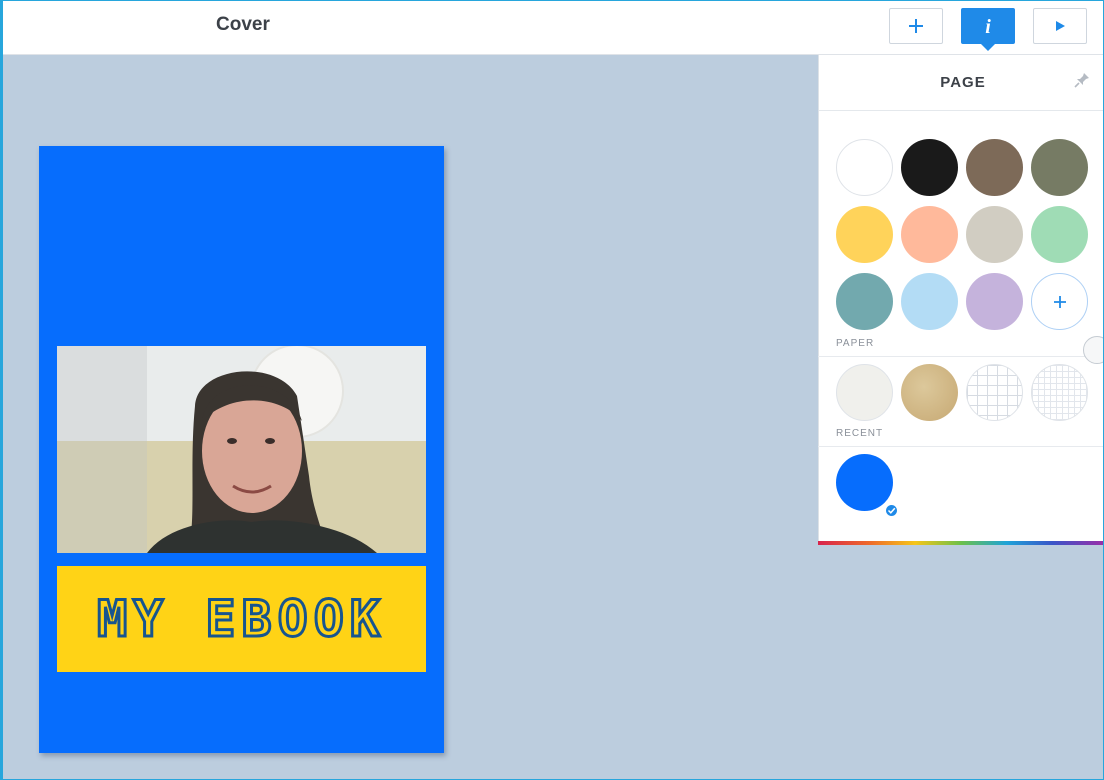 The image size is (1104, 780). What do you see at coordinates (243, 24) in the screenshot?
I see `page-title: Cover` at bounding box center [243, 24].